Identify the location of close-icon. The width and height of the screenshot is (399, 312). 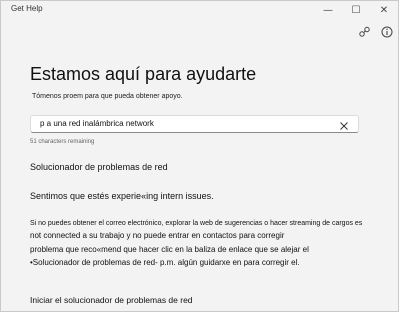
(344, 127).